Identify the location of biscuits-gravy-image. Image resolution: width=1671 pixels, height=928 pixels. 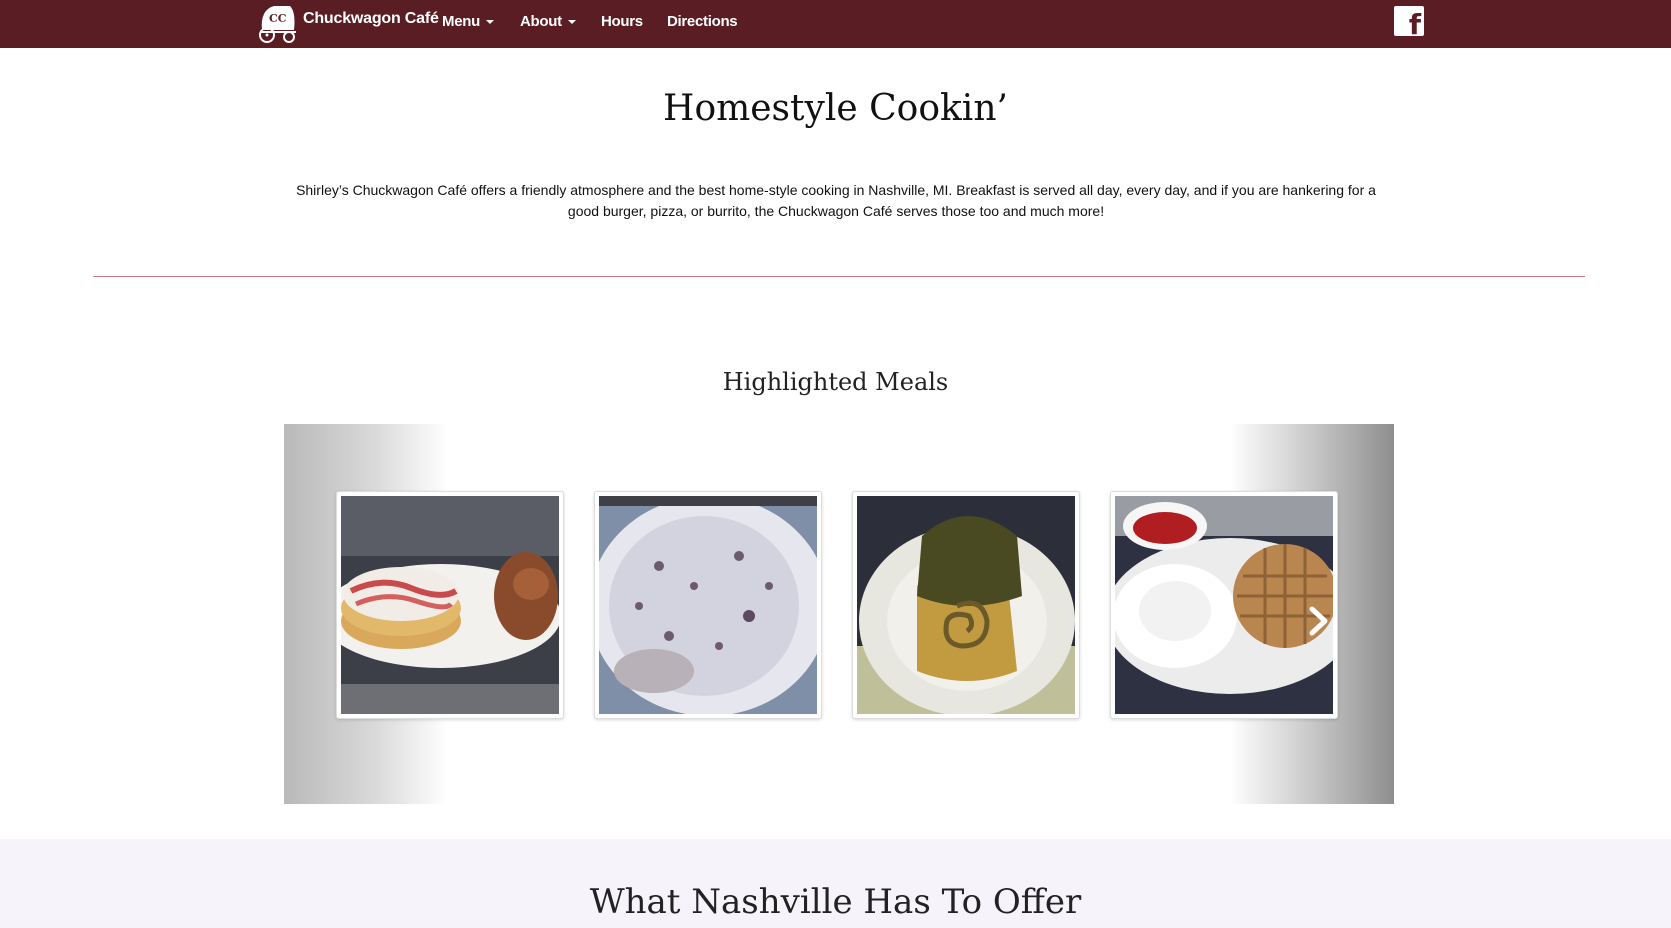
(708, 605).